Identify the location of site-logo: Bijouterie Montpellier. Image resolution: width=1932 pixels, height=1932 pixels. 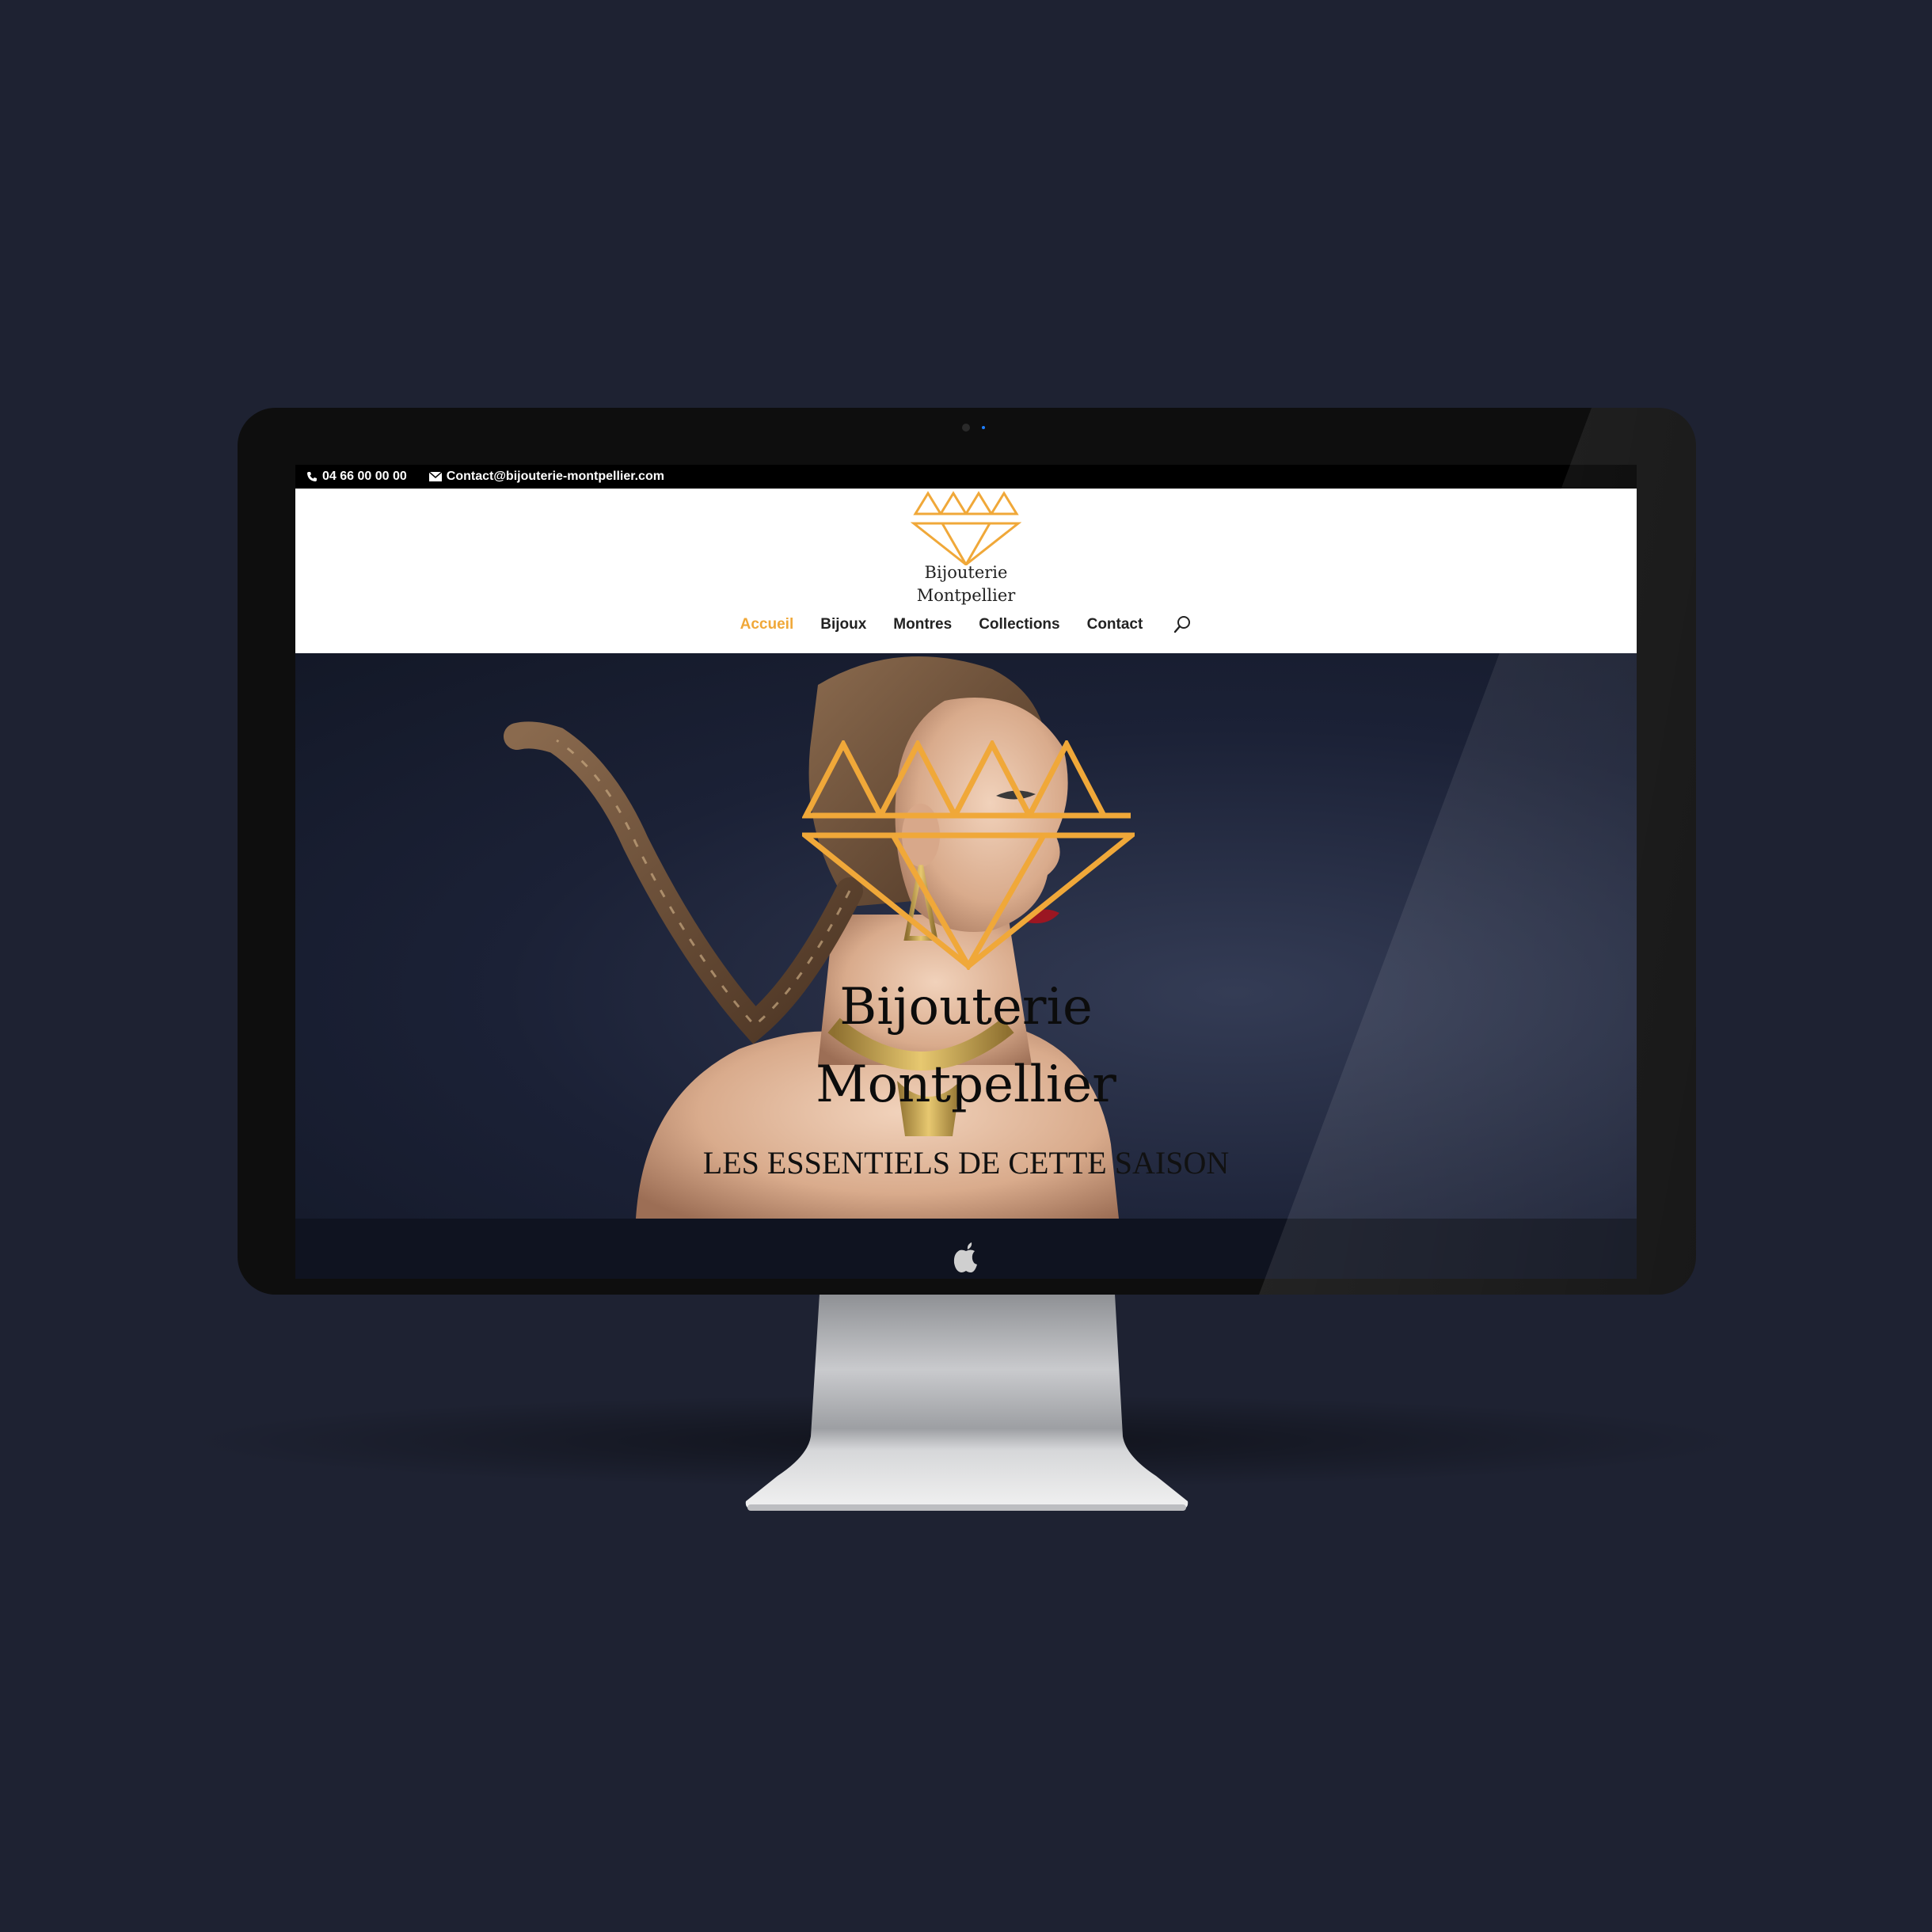
(966, 550).